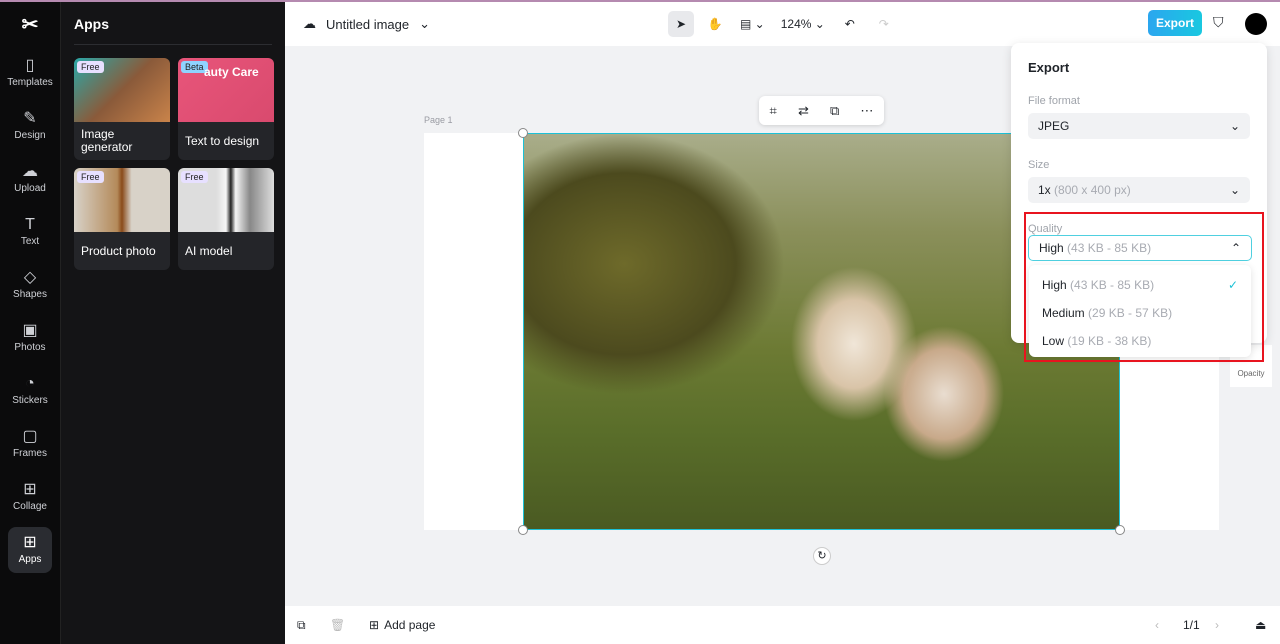 The width and height of the screenshot is (1280, 644). What do you see at coordinates (884, 24) in the screenshot?
I see `redo-icon: ↷` at bounding box center [884, 24].